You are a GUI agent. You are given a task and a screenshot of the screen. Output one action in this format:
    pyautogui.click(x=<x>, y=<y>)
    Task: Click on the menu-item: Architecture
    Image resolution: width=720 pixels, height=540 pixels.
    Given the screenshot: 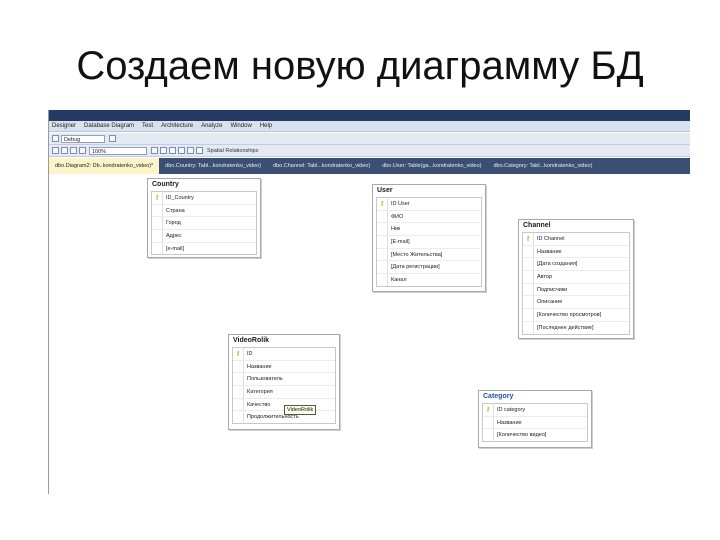 What is the action you would take?
    pyautogui.click(x=177, y=126)
    